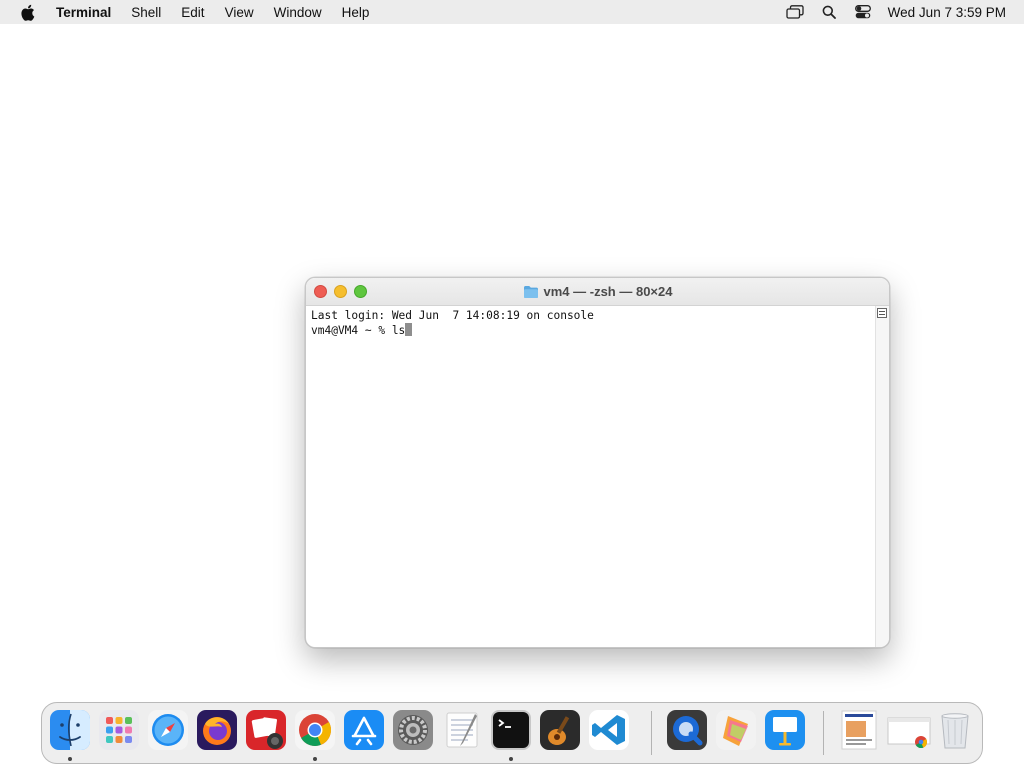 This screenshot has width=1024, height=768. Describe the element at coordinates (511, 730) in the screenshot. I see `terminal-icon` at that location.